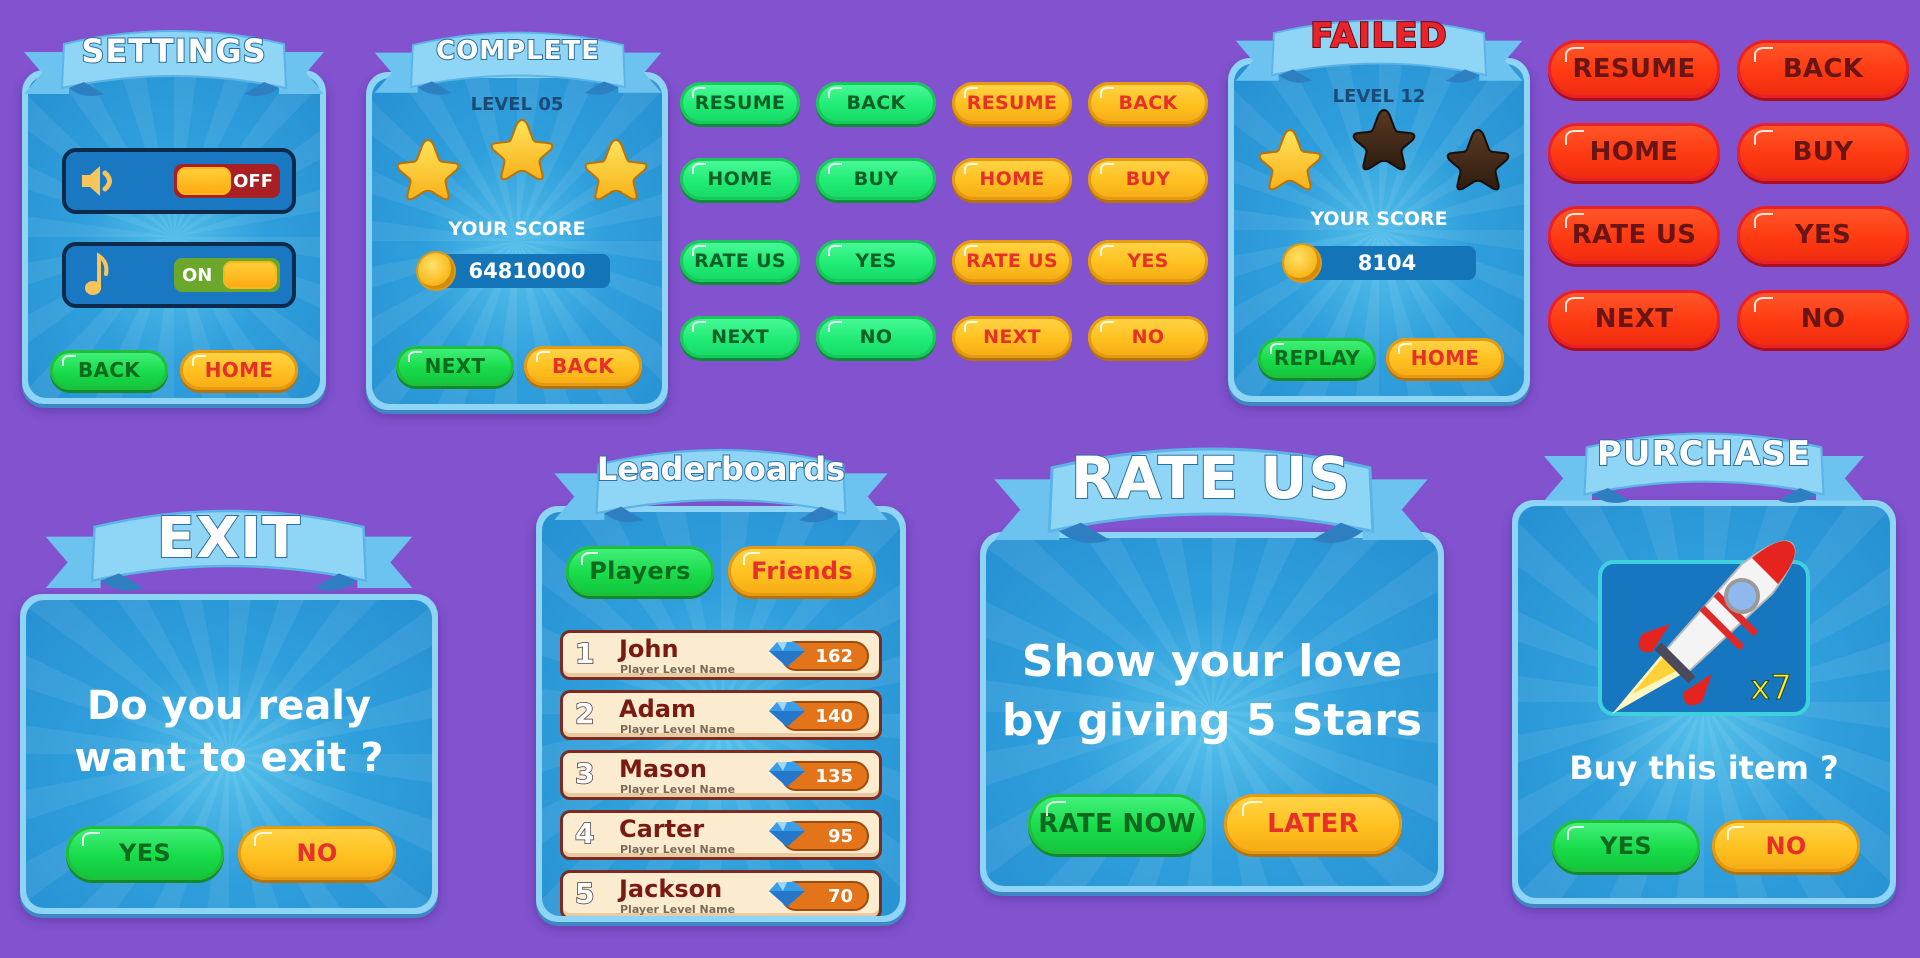  Describe the element at coordinates (1317, 358) in the screenshot. I see `failed-replay-button: REPLAY` at that location.